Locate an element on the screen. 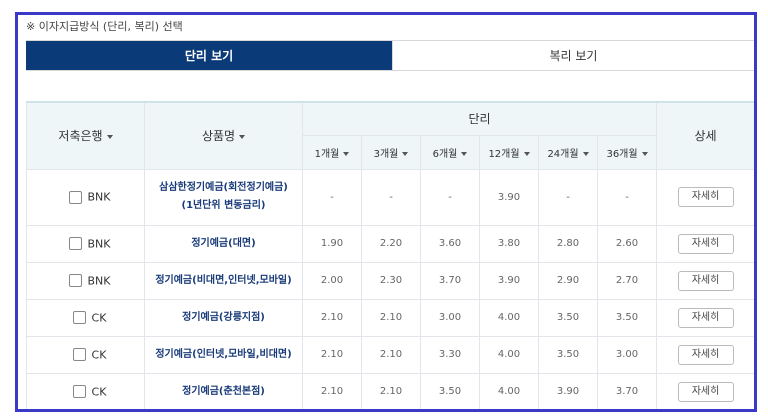  rate-cell: 3.00 is located at coordinates (627, 354).